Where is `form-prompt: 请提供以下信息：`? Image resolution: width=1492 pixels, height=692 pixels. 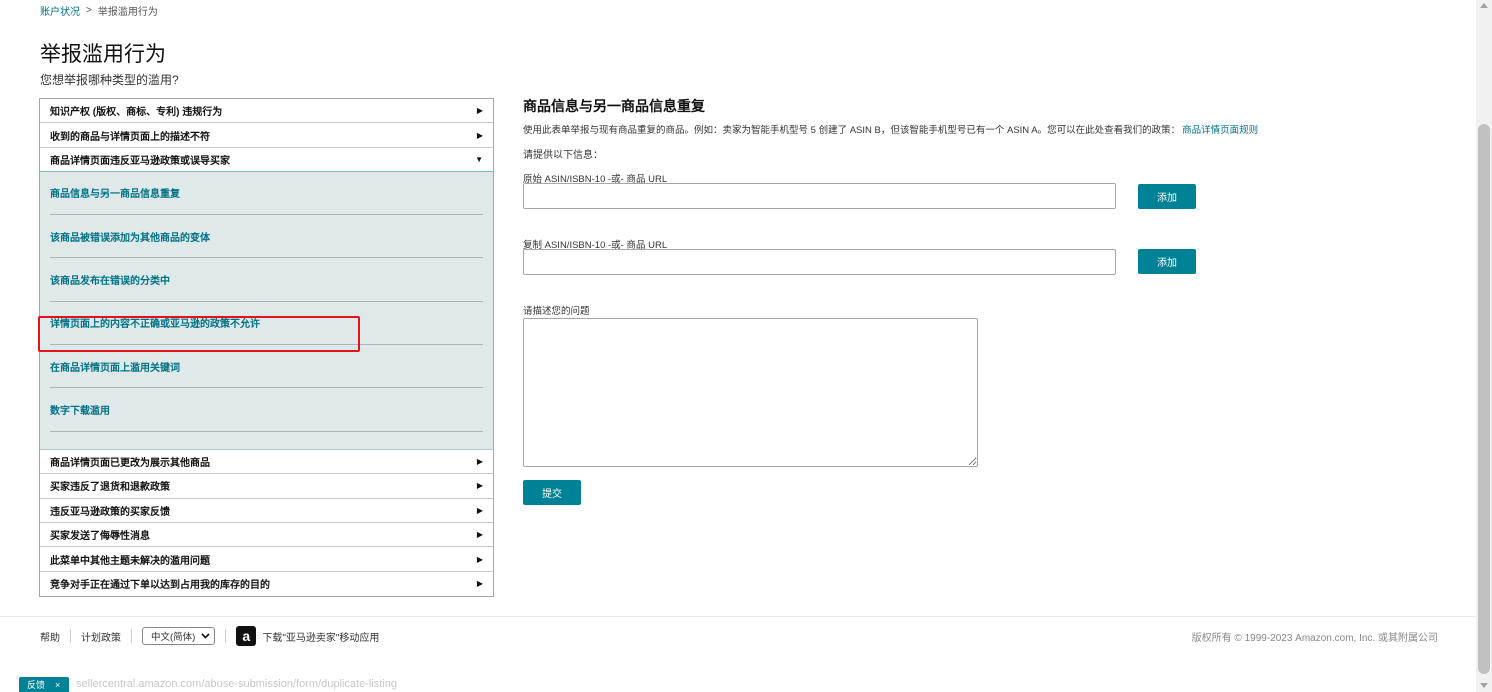 form-prompt: 请提供以下信息： is located at coordinates (563, 155).